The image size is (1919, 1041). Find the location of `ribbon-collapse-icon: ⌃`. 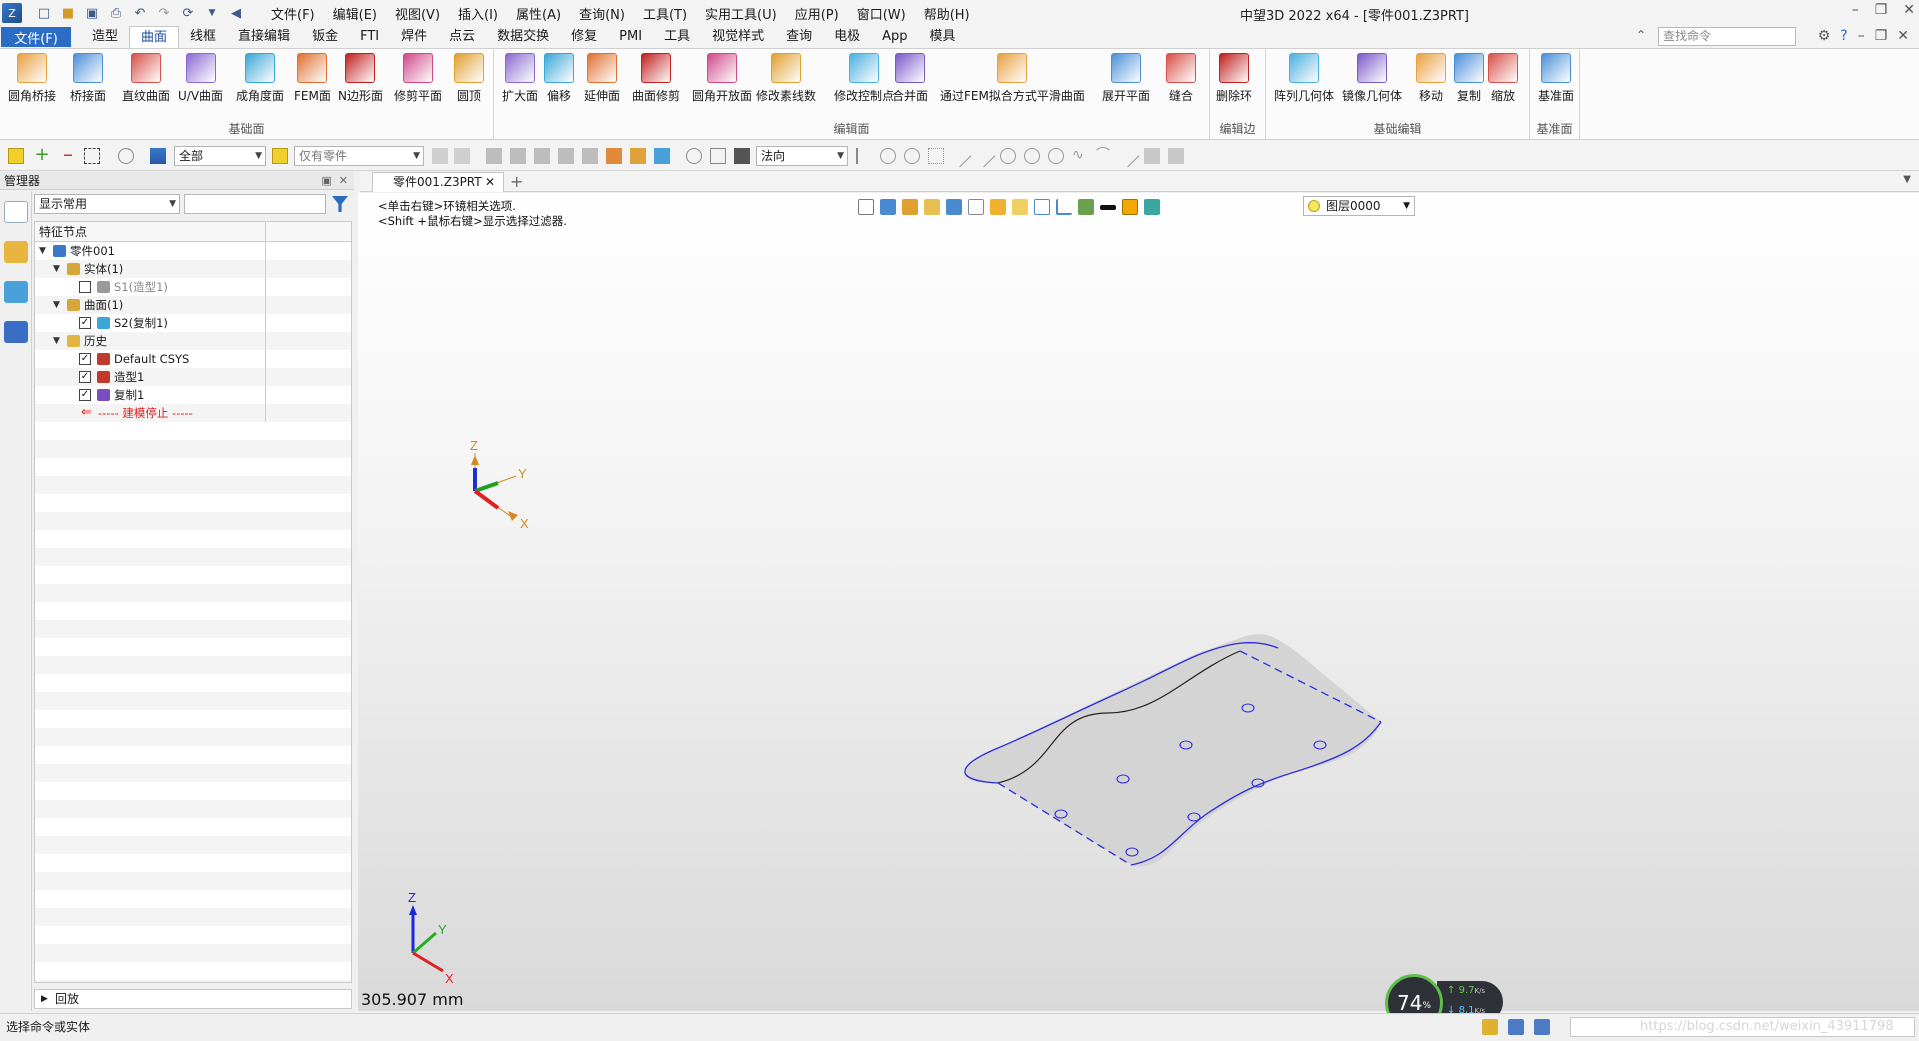

ribbon-collapse-icon: ⌃ is located at coordinates (1641, 35).